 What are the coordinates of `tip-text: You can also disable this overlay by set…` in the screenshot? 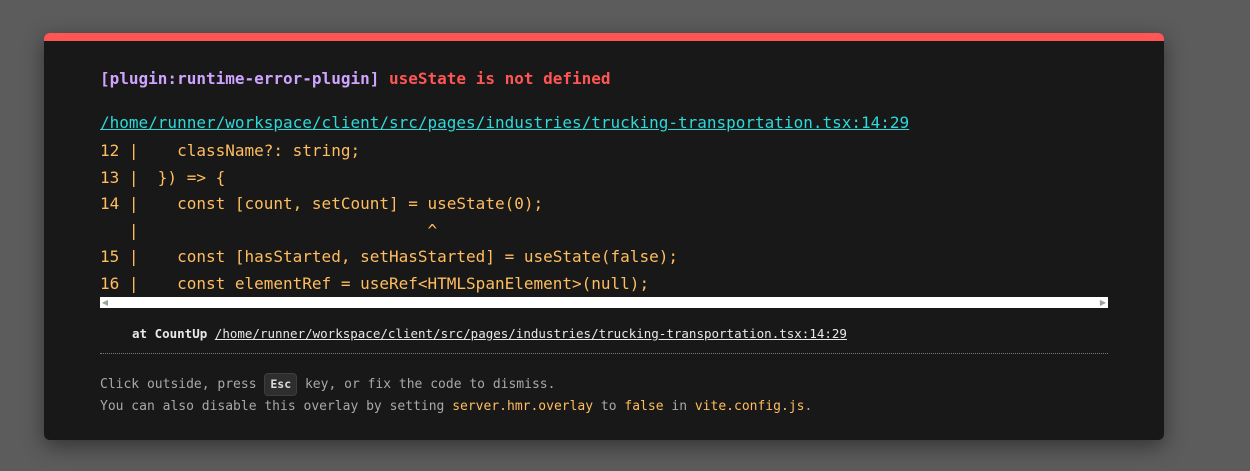 It's located at (276, 406).